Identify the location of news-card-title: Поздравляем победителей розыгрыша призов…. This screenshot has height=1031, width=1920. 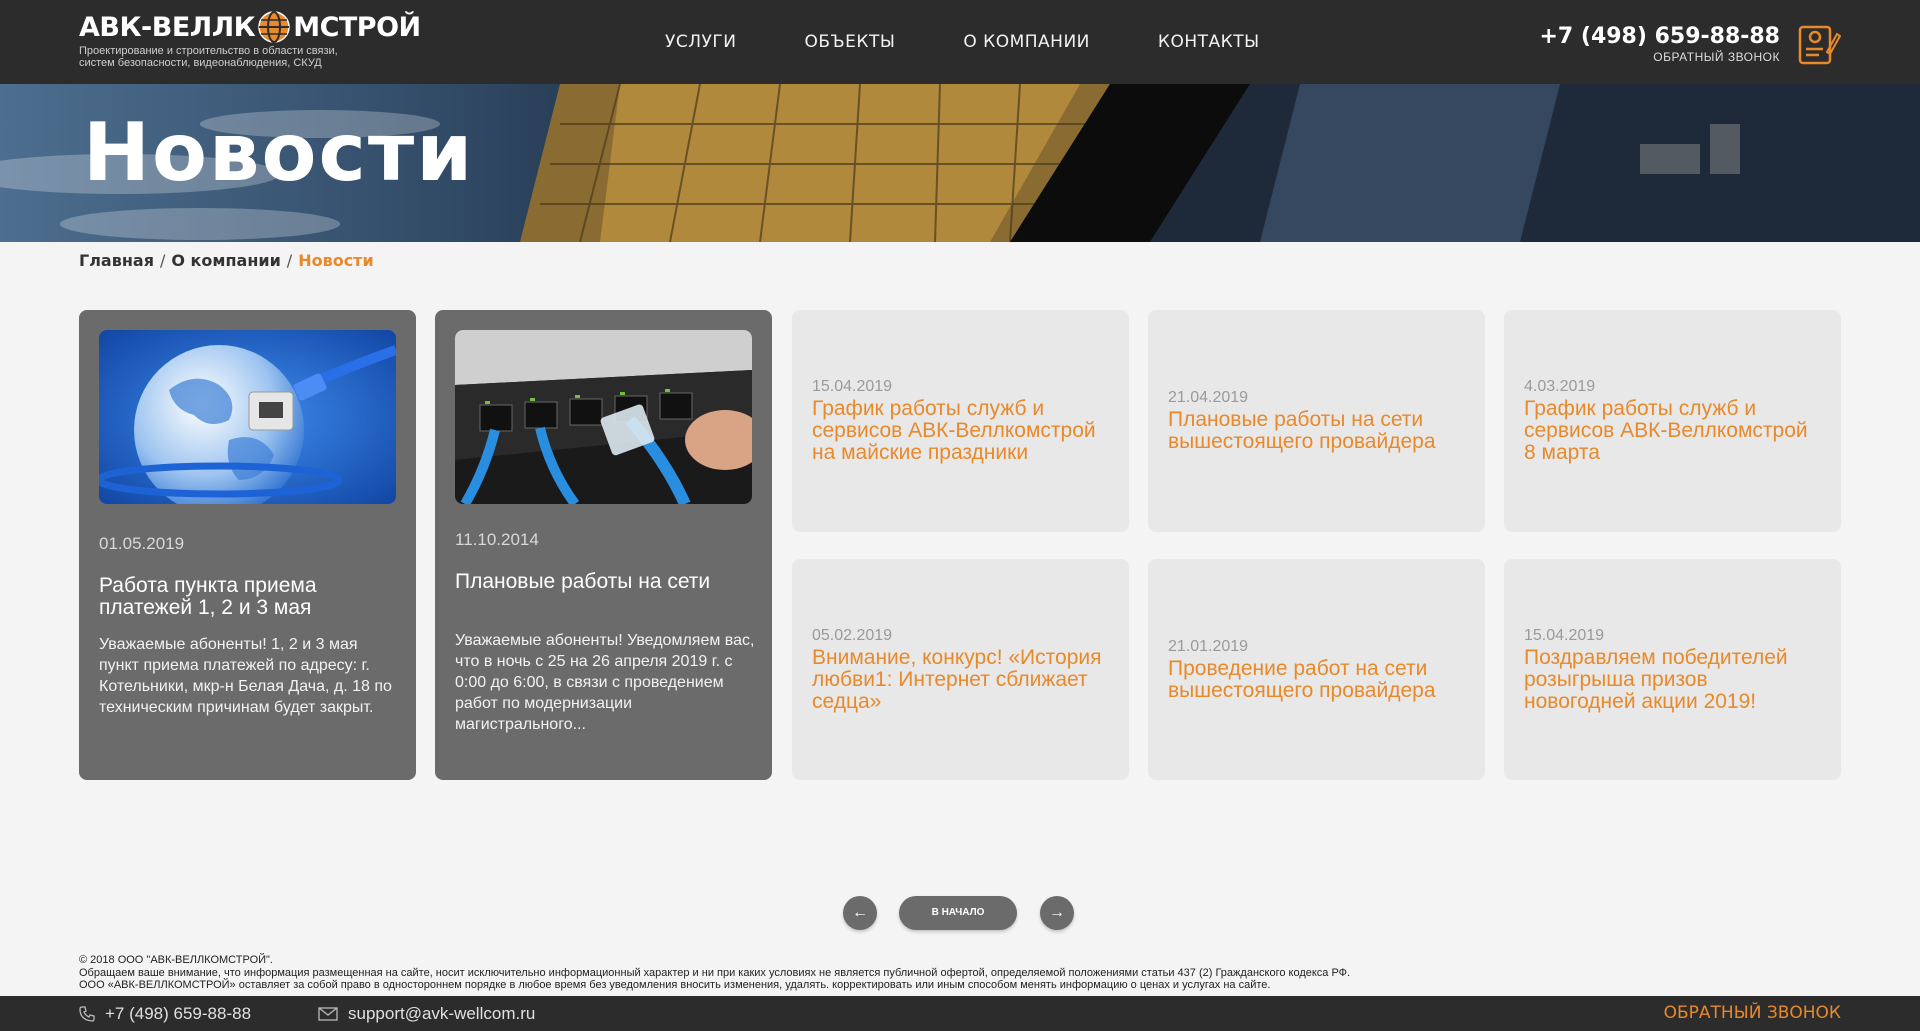
(1674, 679).